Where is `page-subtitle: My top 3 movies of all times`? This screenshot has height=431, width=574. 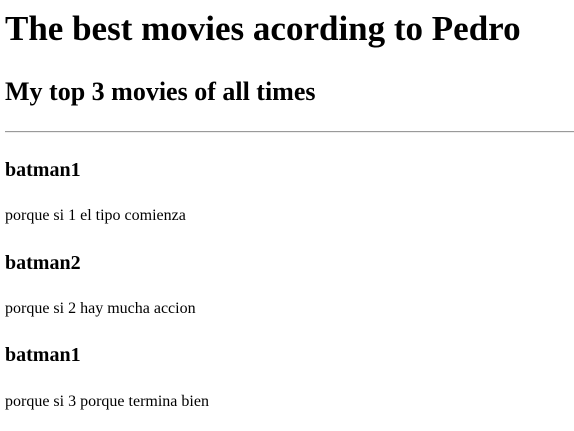
page-subtitle: My top 3 movies of all times is located at coordinates (160, 91).